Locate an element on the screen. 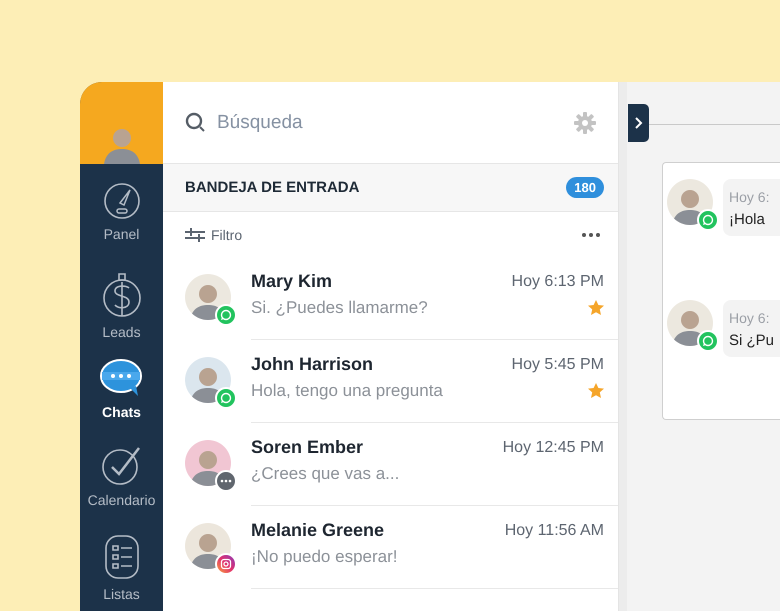 This screenshot has width=780, height=611. conversation-item: Mary Kim Hoy 6:13 PM Si. ¿Puedes llamarme? is located at coordinates (390, 298).